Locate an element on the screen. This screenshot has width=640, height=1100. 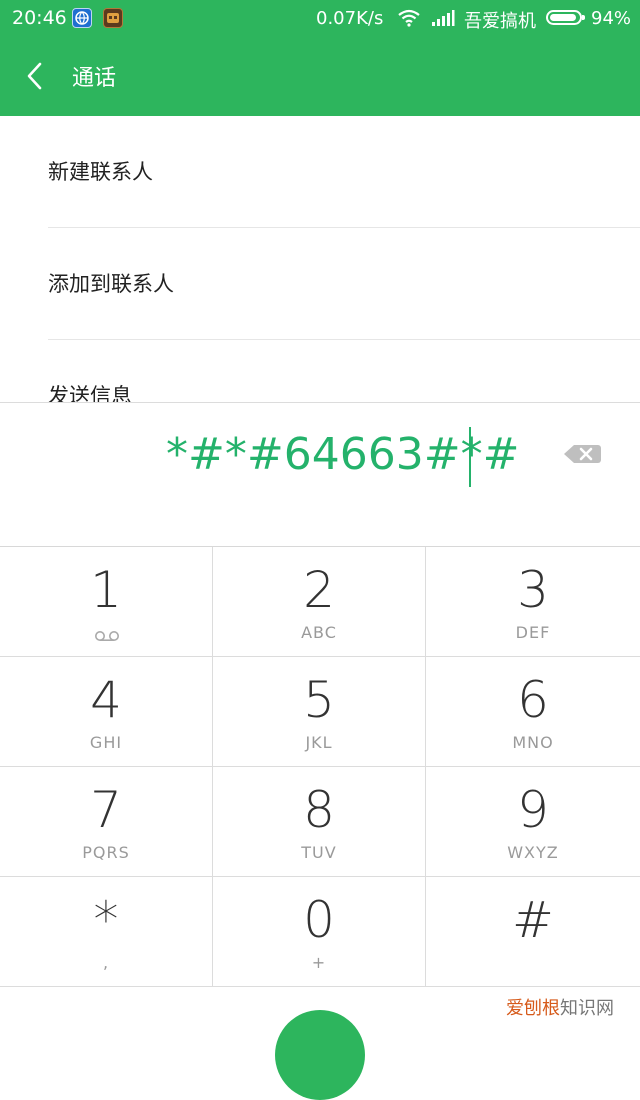
key-8: 8 TUV is located at coordinates (319, 822).